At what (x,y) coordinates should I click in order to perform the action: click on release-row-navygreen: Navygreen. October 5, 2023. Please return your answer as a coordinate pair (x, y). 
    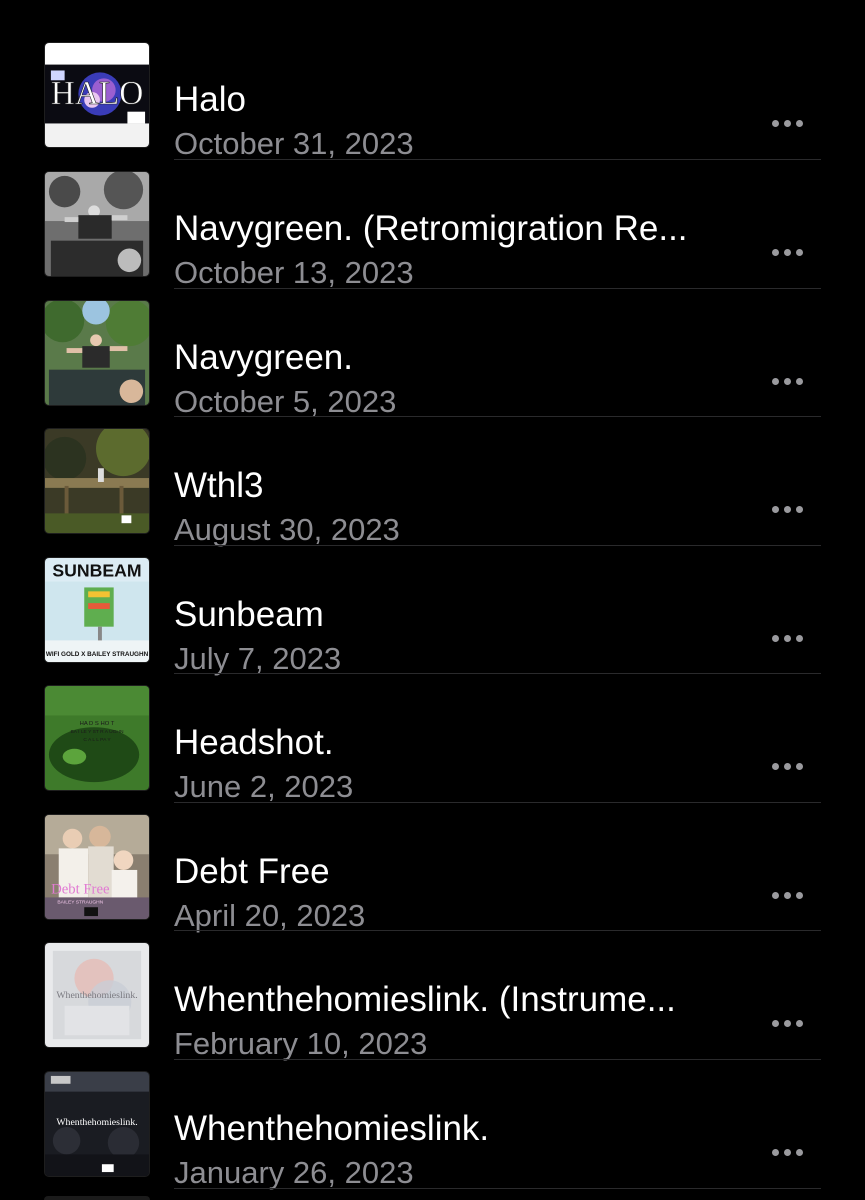
    Looking at the image, I should click on (432, 352).